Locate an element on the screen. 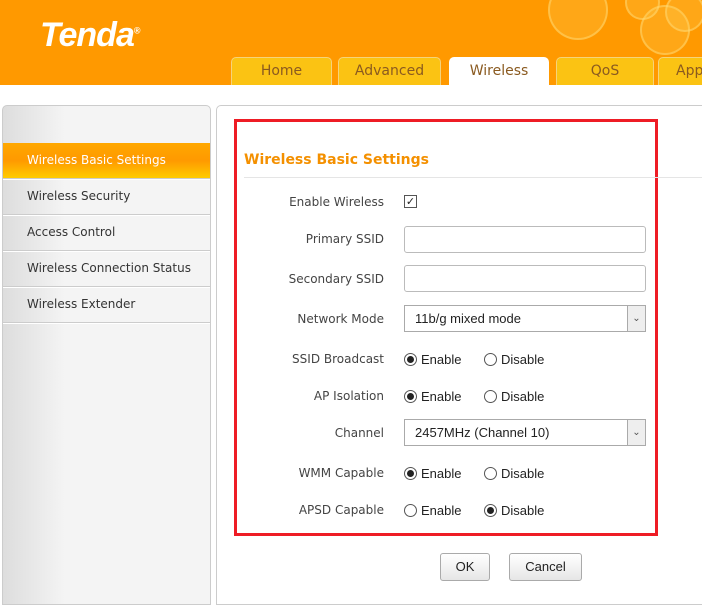 The height and width of the screenshot is (605, 702). wmm-label: WMM Capable is located at coordinates (341, 473).